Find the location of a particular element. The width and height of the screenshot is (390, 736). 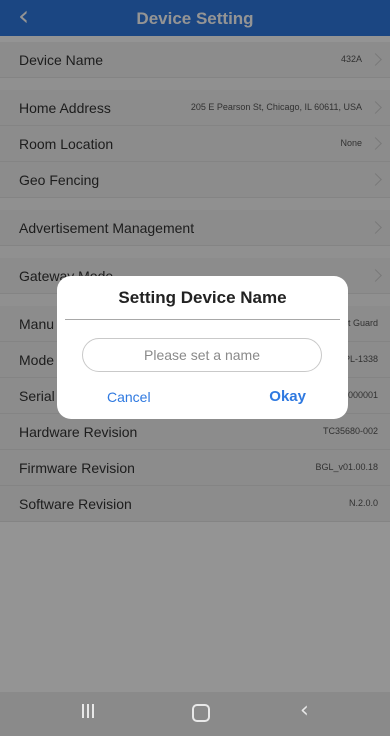

home-icon is located at coordinates (201, 713).